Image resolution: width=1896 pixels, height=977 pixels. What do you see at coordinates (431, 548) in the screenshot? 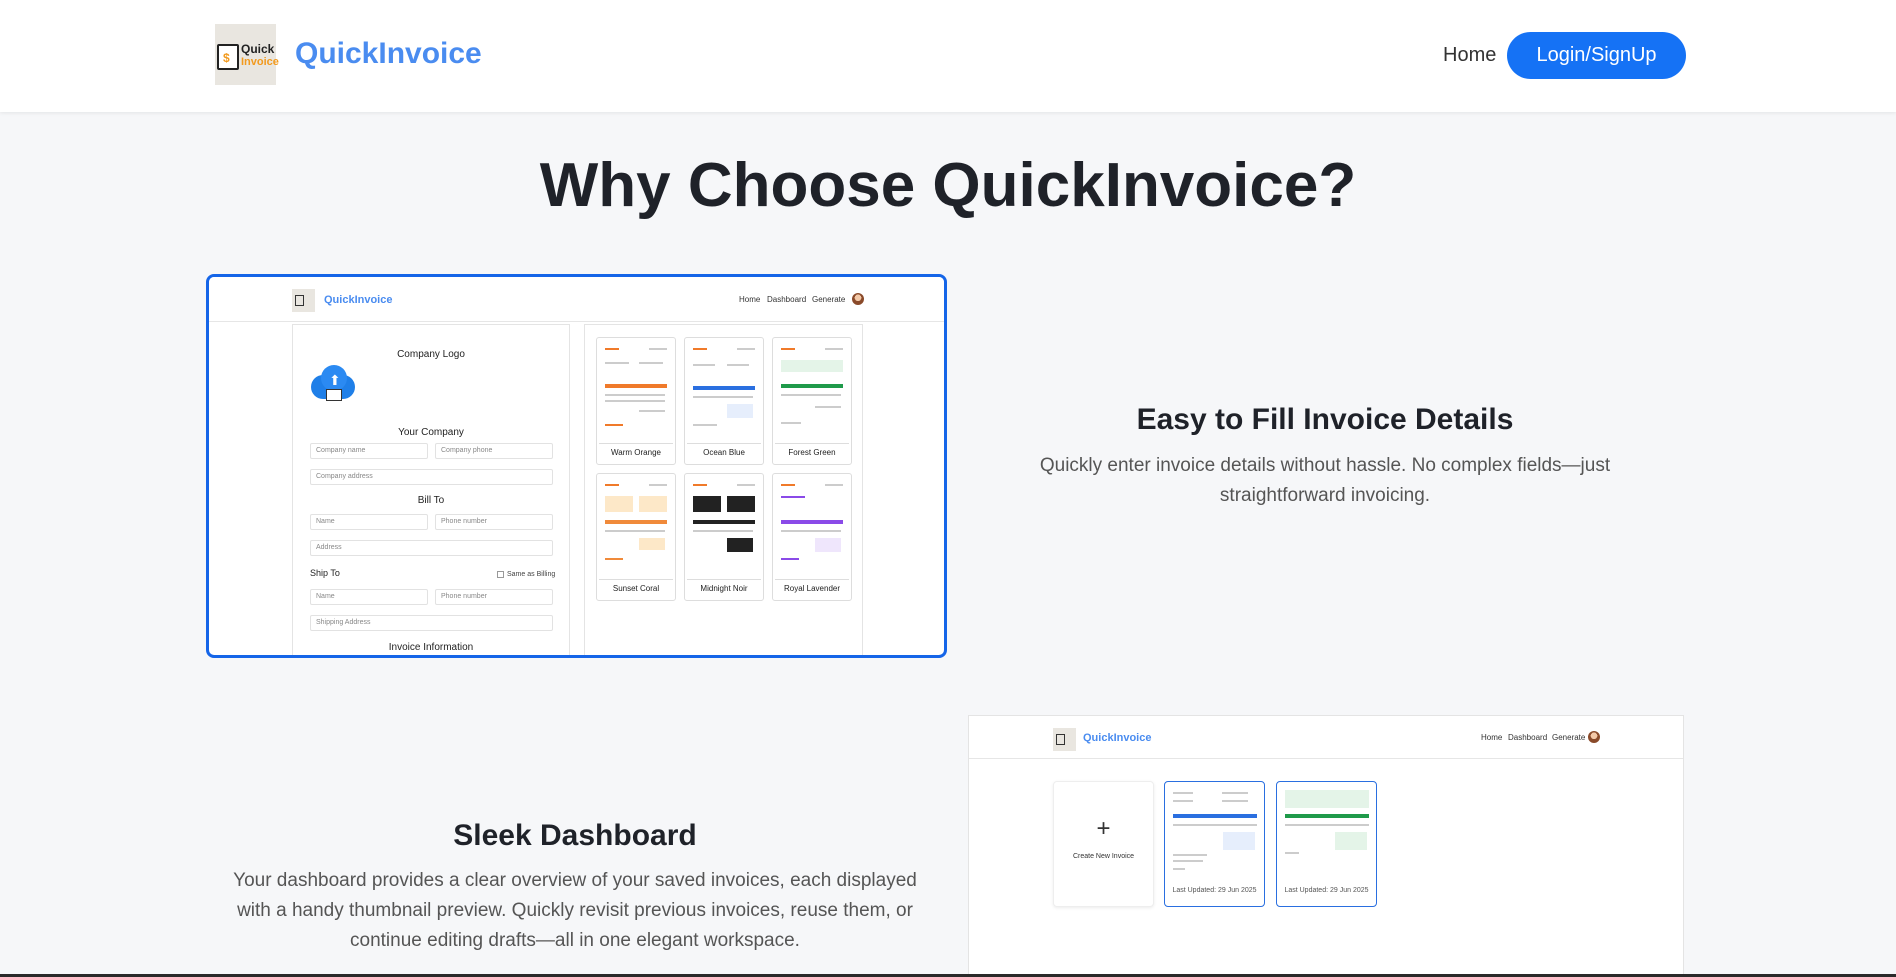
I see `bill-address-field: Address` at bounding box center [431, 548].